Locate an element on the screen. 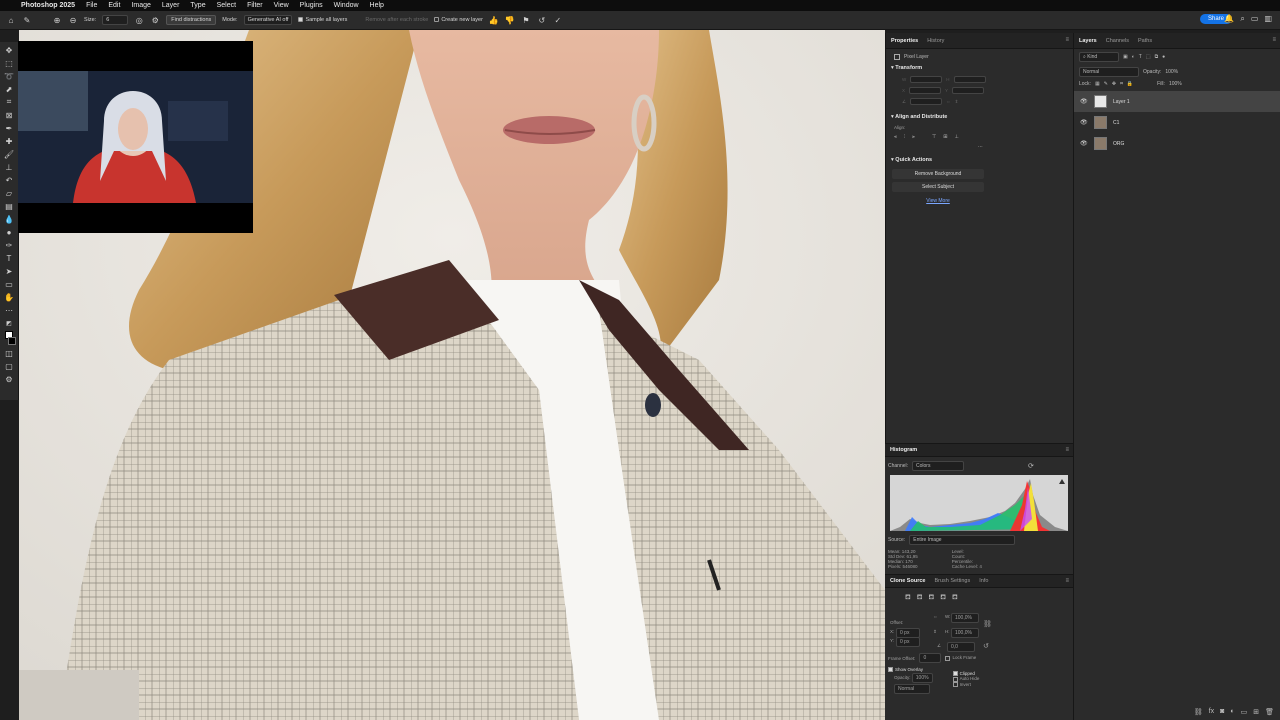 This screenshot has width=1280, height=720. healing-brush-tool-icon: ✚ is located at coordinates (9, 141).